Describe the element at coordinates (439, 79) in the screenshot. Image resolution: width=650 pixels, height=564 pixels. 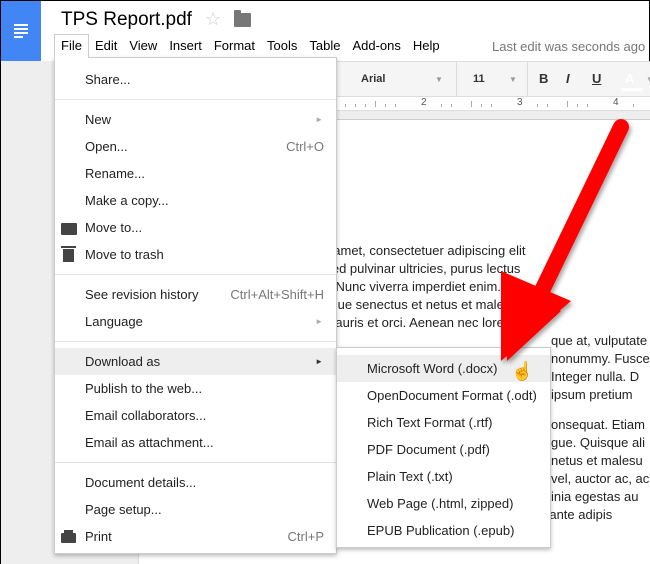
I see `font-dropdown-icon: ▼` at that location.